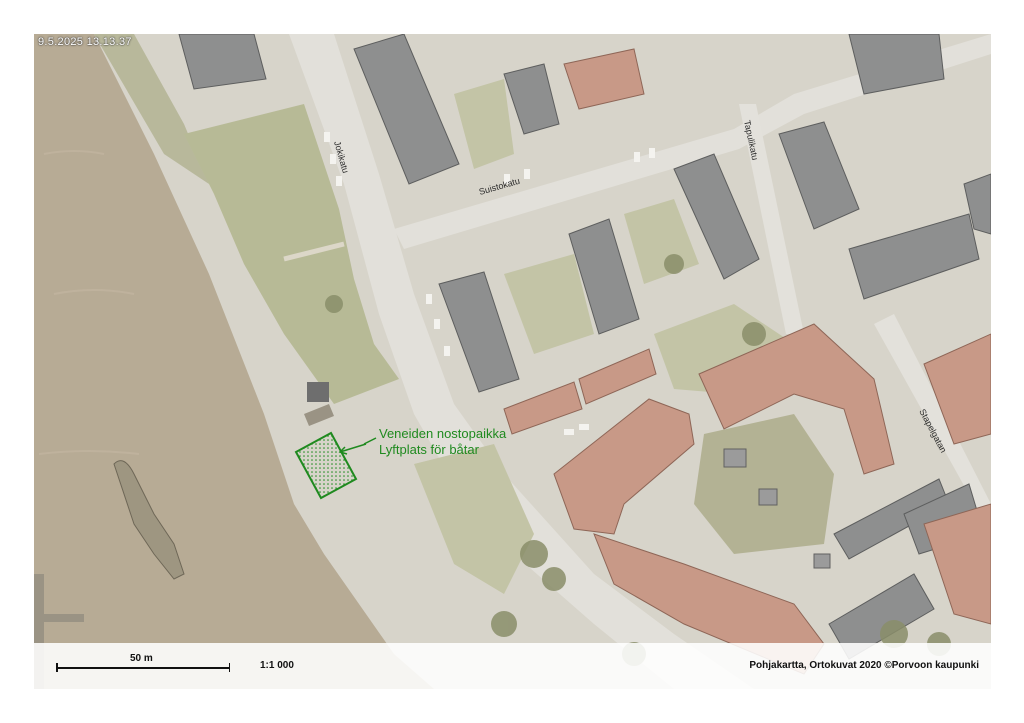  I want to click on callout-line-fi: Veneiden nostopaikka, so click(443, 433).